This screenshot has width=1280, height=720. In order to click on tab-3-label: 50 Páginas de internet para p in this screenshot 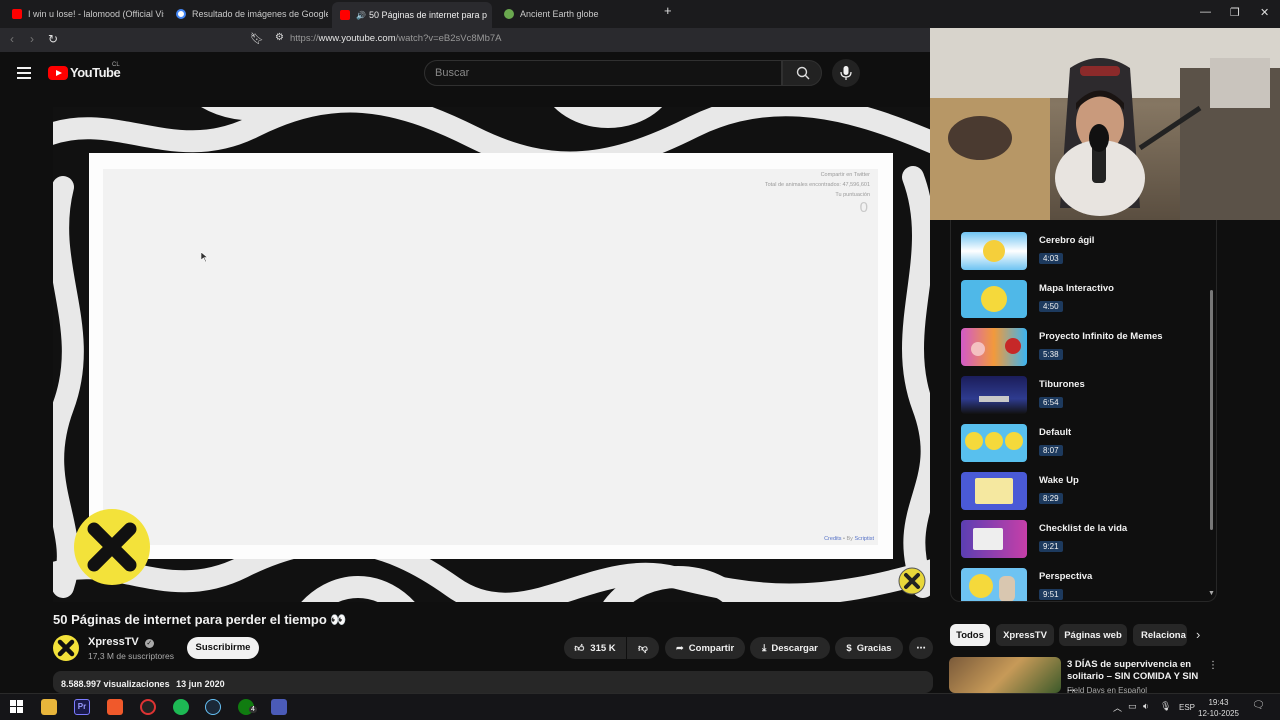, I will do `click(428, 15)`.